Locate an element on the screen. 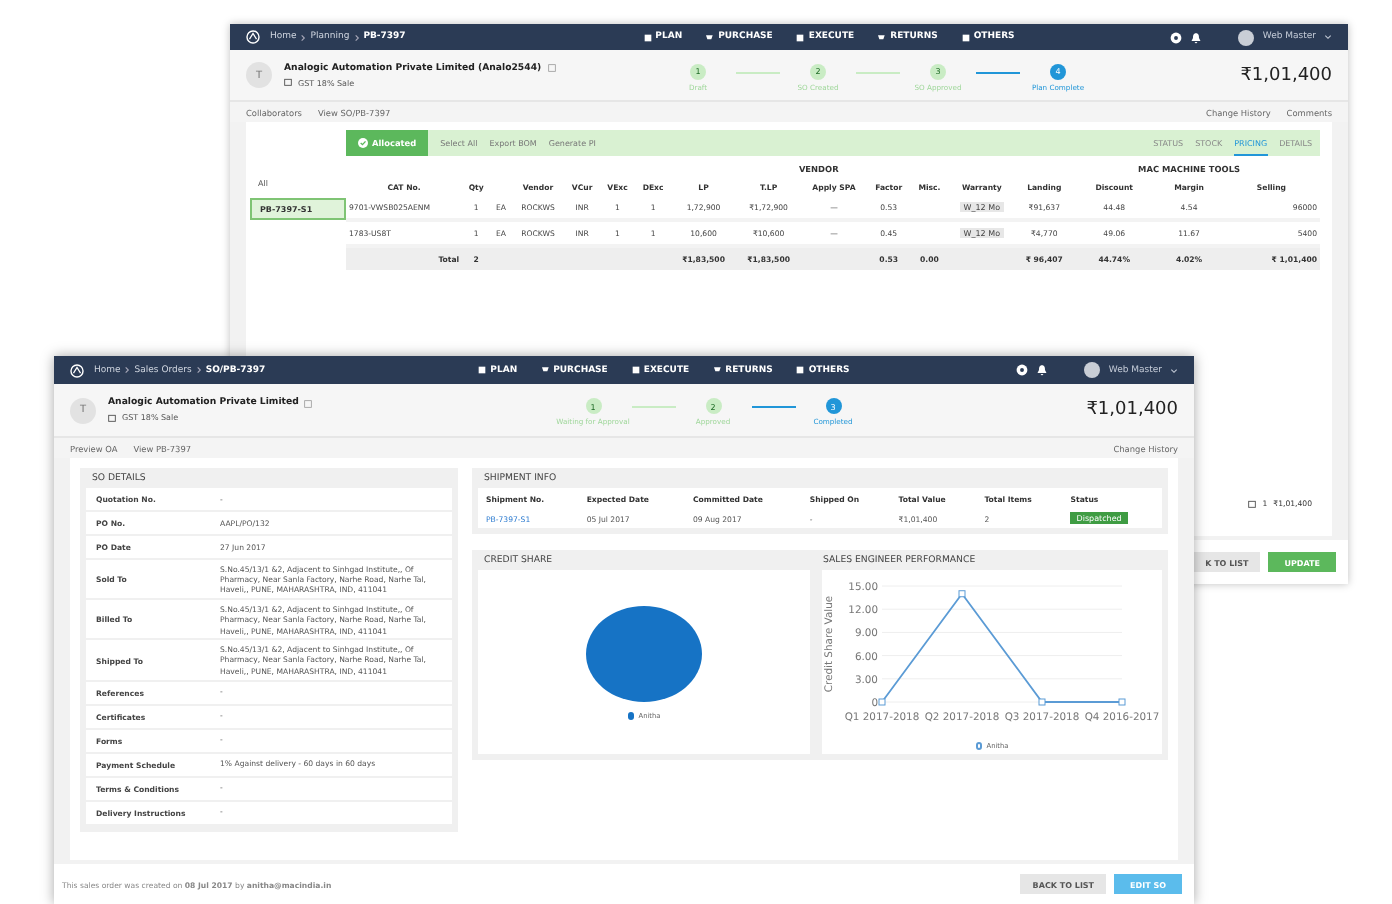 The image size is (1392, 904). pie-chart-drawing is located at coordinates (644, 654).